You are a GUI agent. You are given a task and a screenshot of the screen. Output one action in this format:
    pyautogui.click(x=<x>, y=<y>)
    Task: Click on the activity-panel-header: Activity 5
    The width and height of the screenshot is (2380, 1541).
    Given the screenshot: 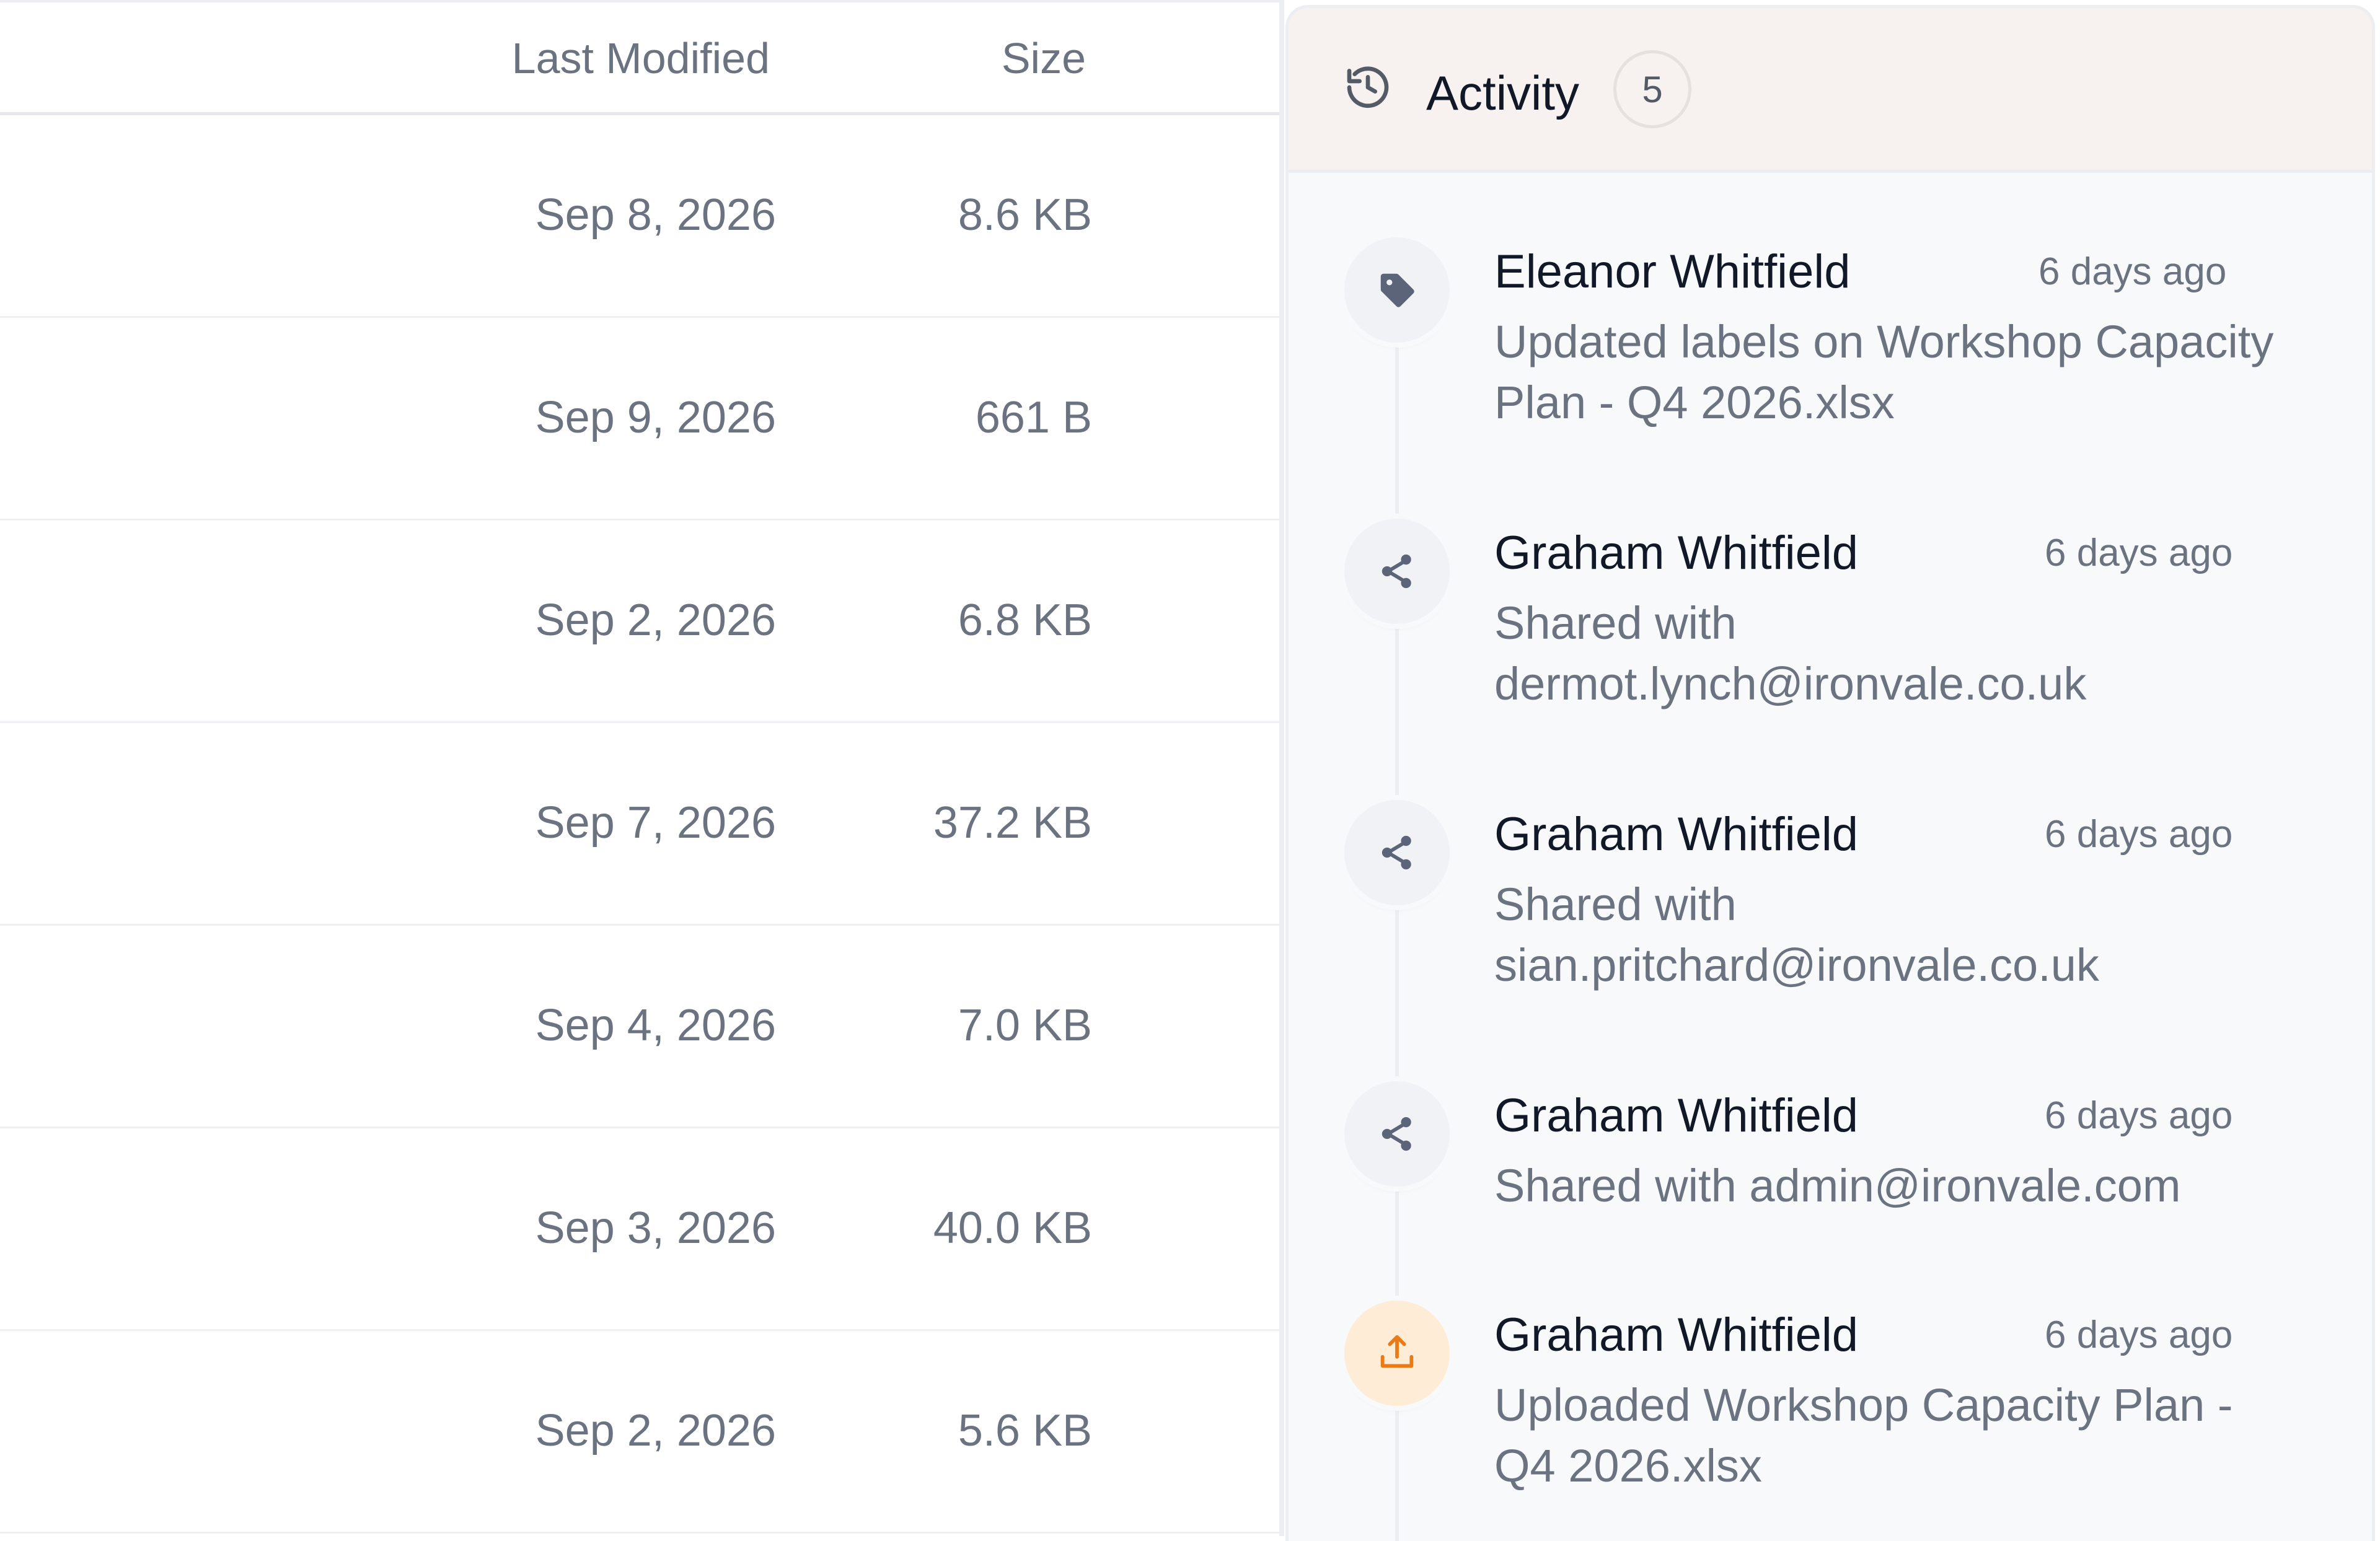 What is the action you would take?
    pyautogui.click(x=1830, y=90)
    